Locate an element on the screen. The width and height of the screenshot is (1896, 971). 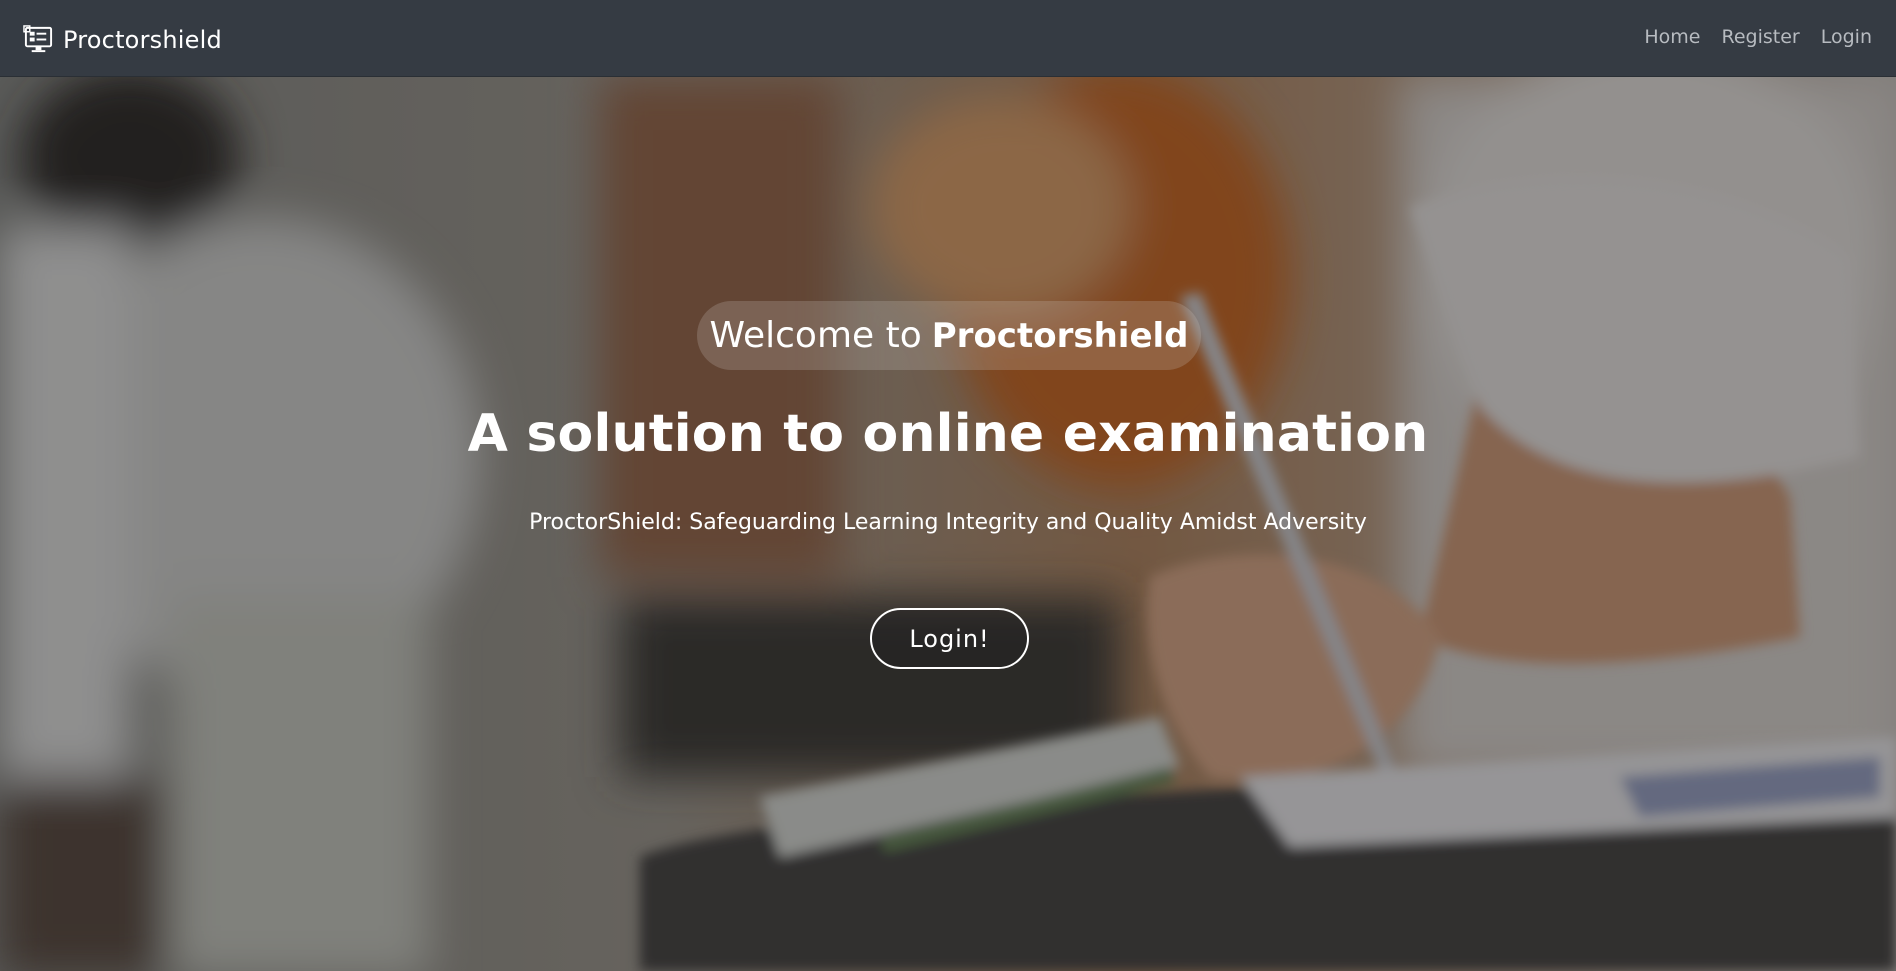
brand-link: Proctorshield is located at coordinates (122, 39).